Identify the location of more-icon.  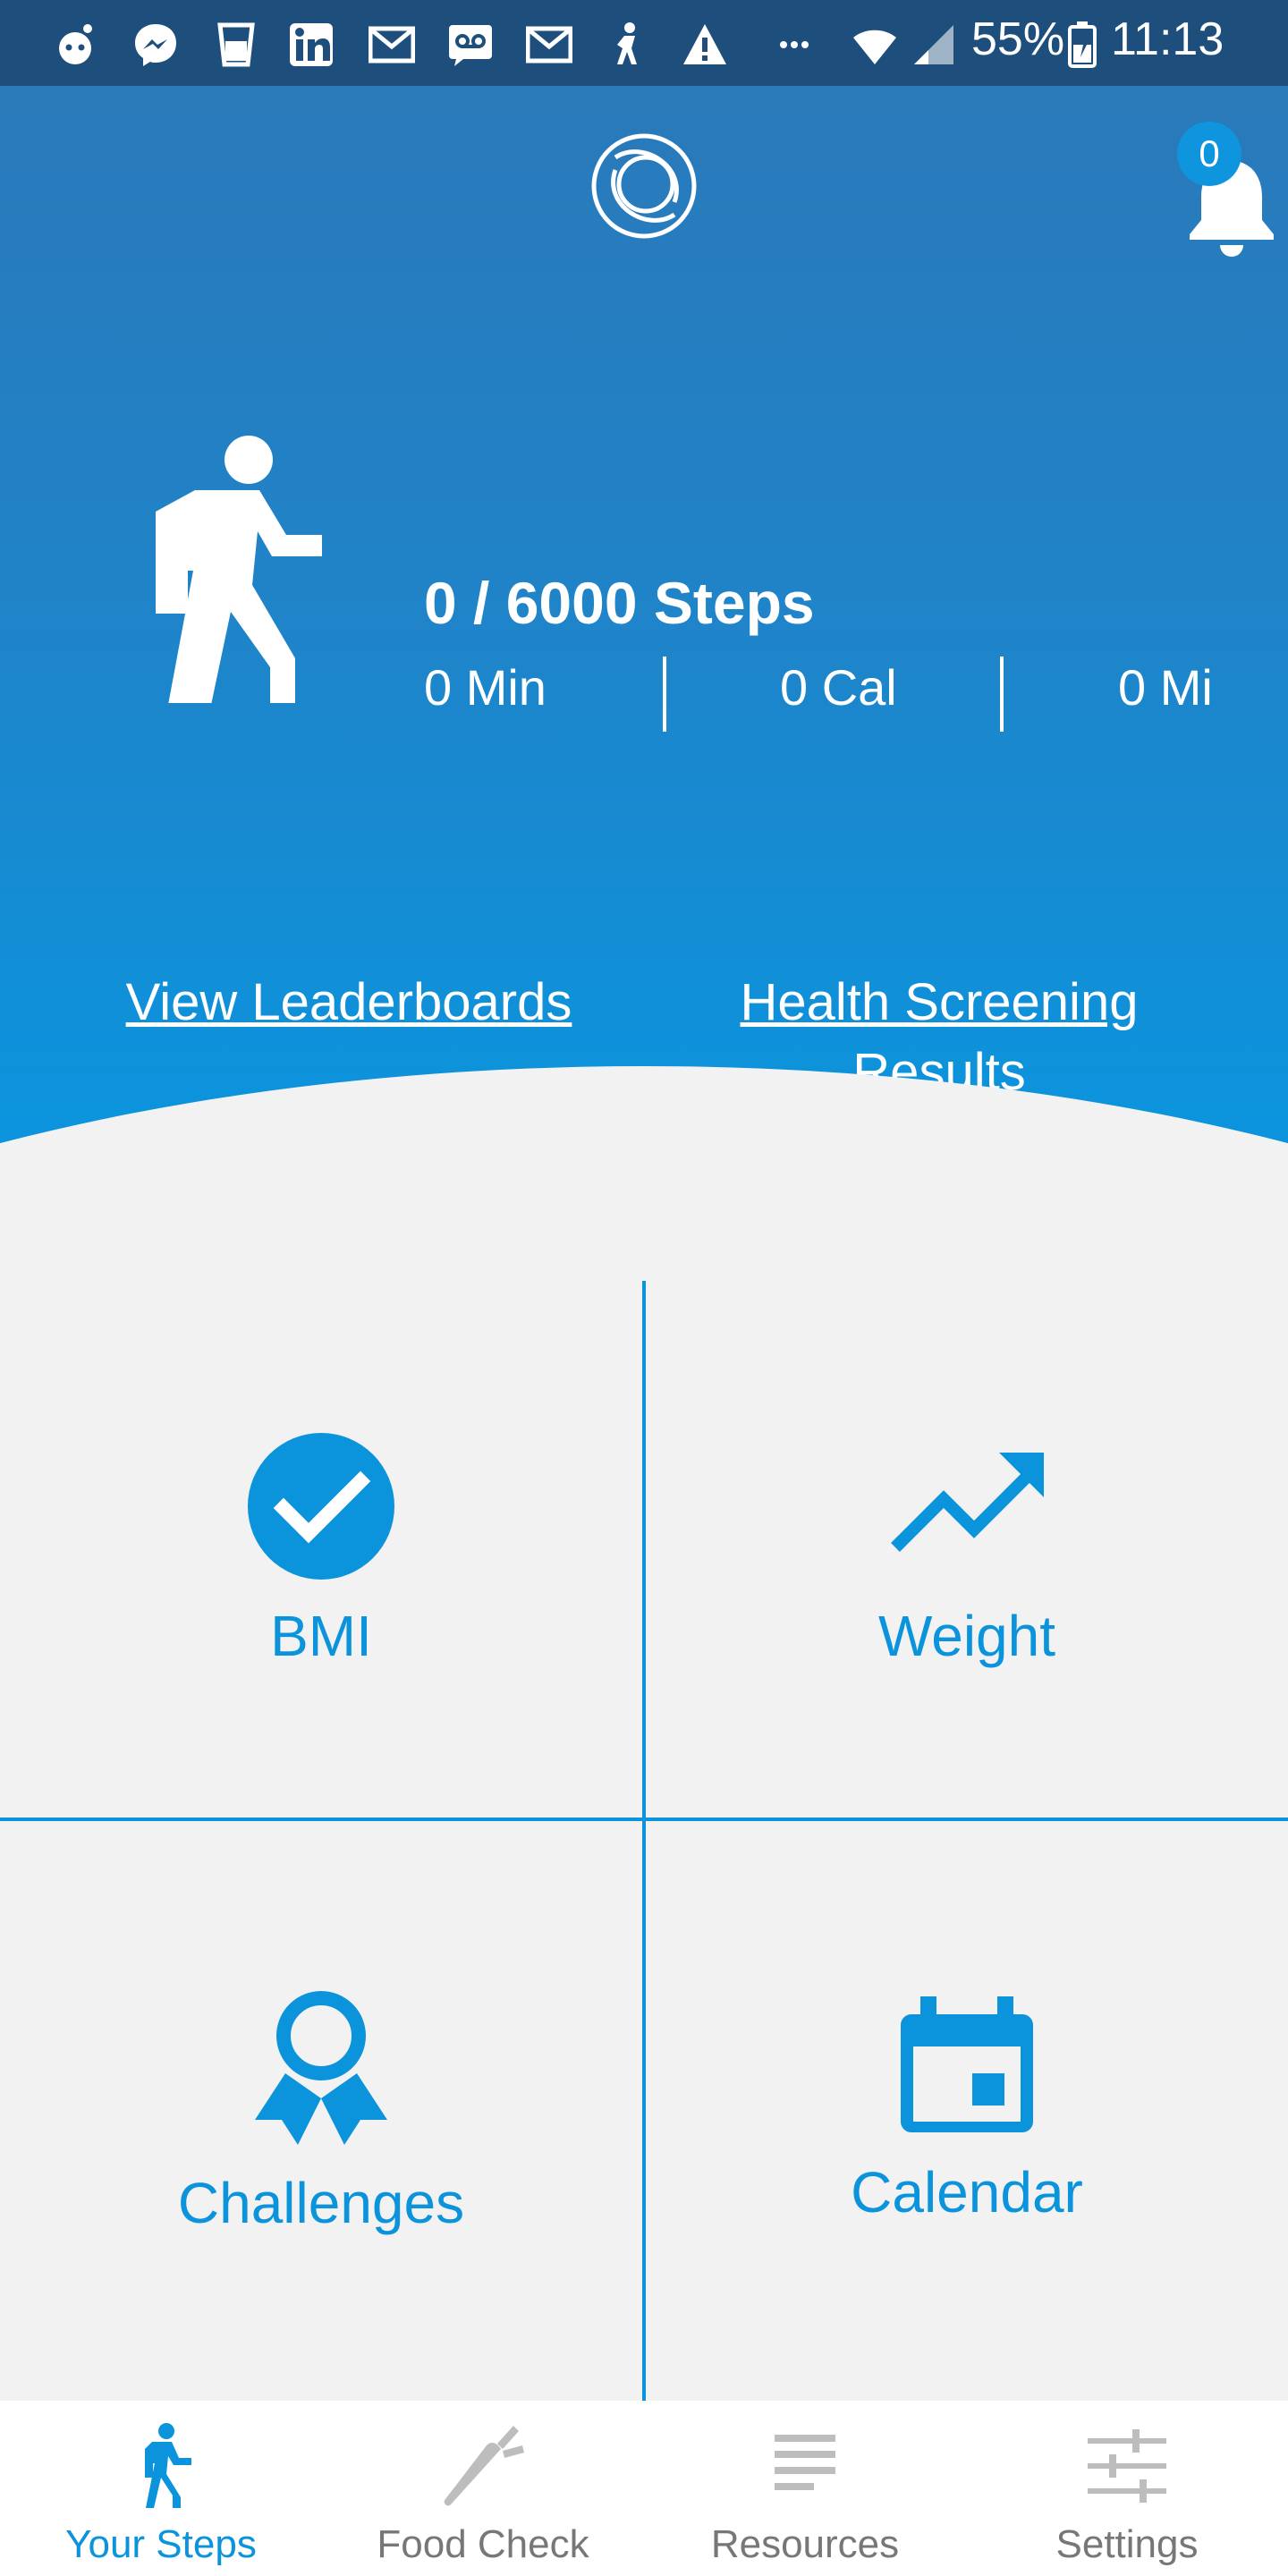
(794, 44).